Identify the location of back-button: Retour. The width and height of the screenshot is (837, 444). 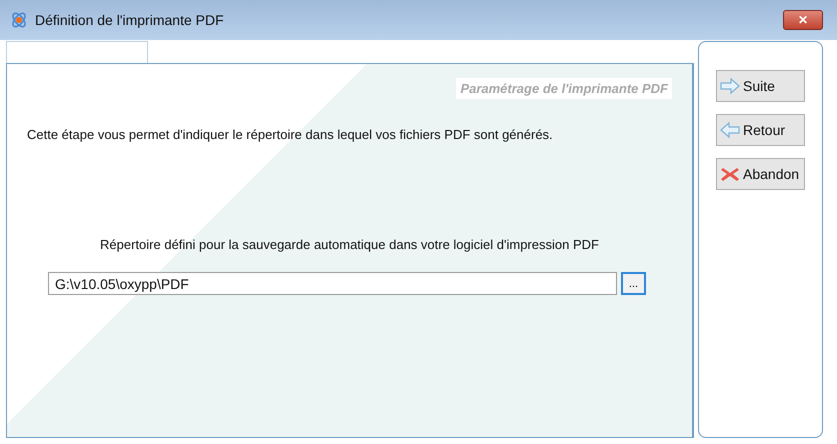
(760, 130).